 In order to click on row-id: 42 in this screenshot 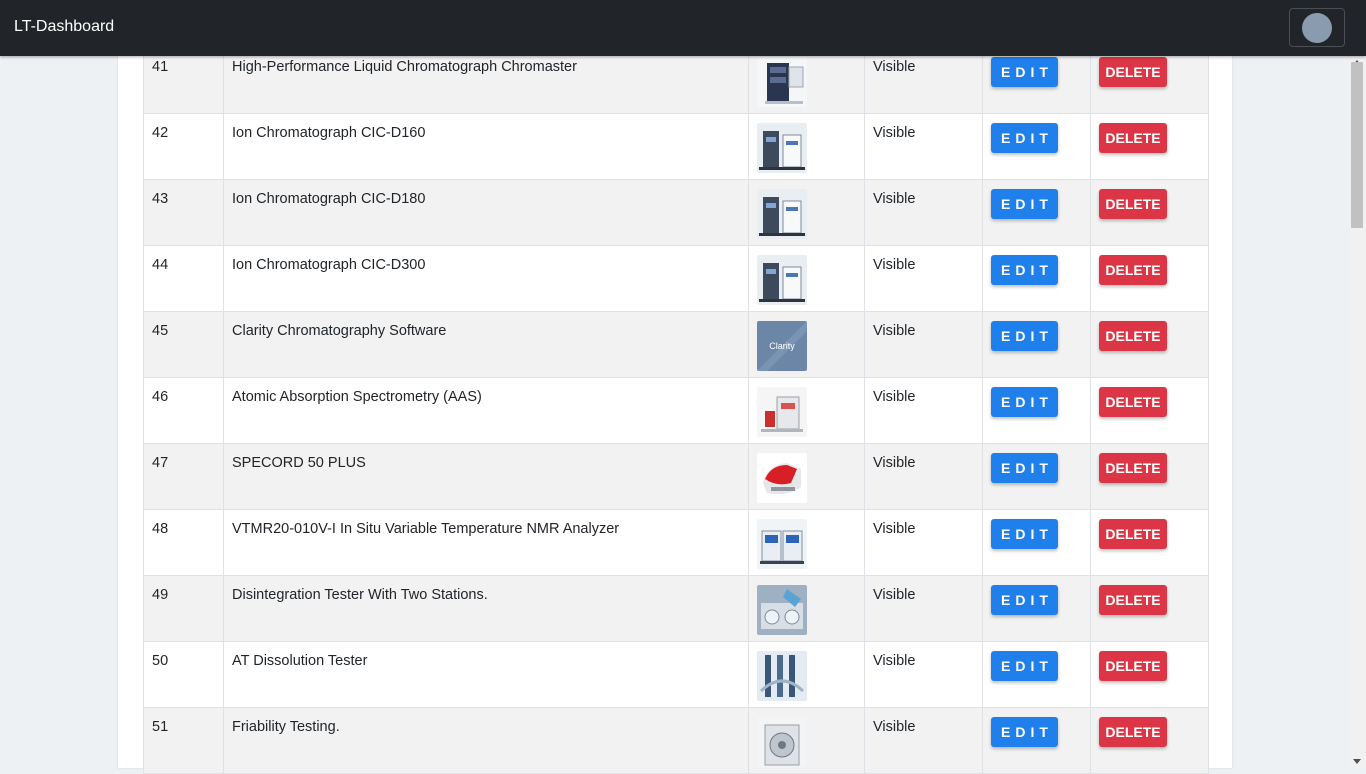, I will do `click(160, 133)`.